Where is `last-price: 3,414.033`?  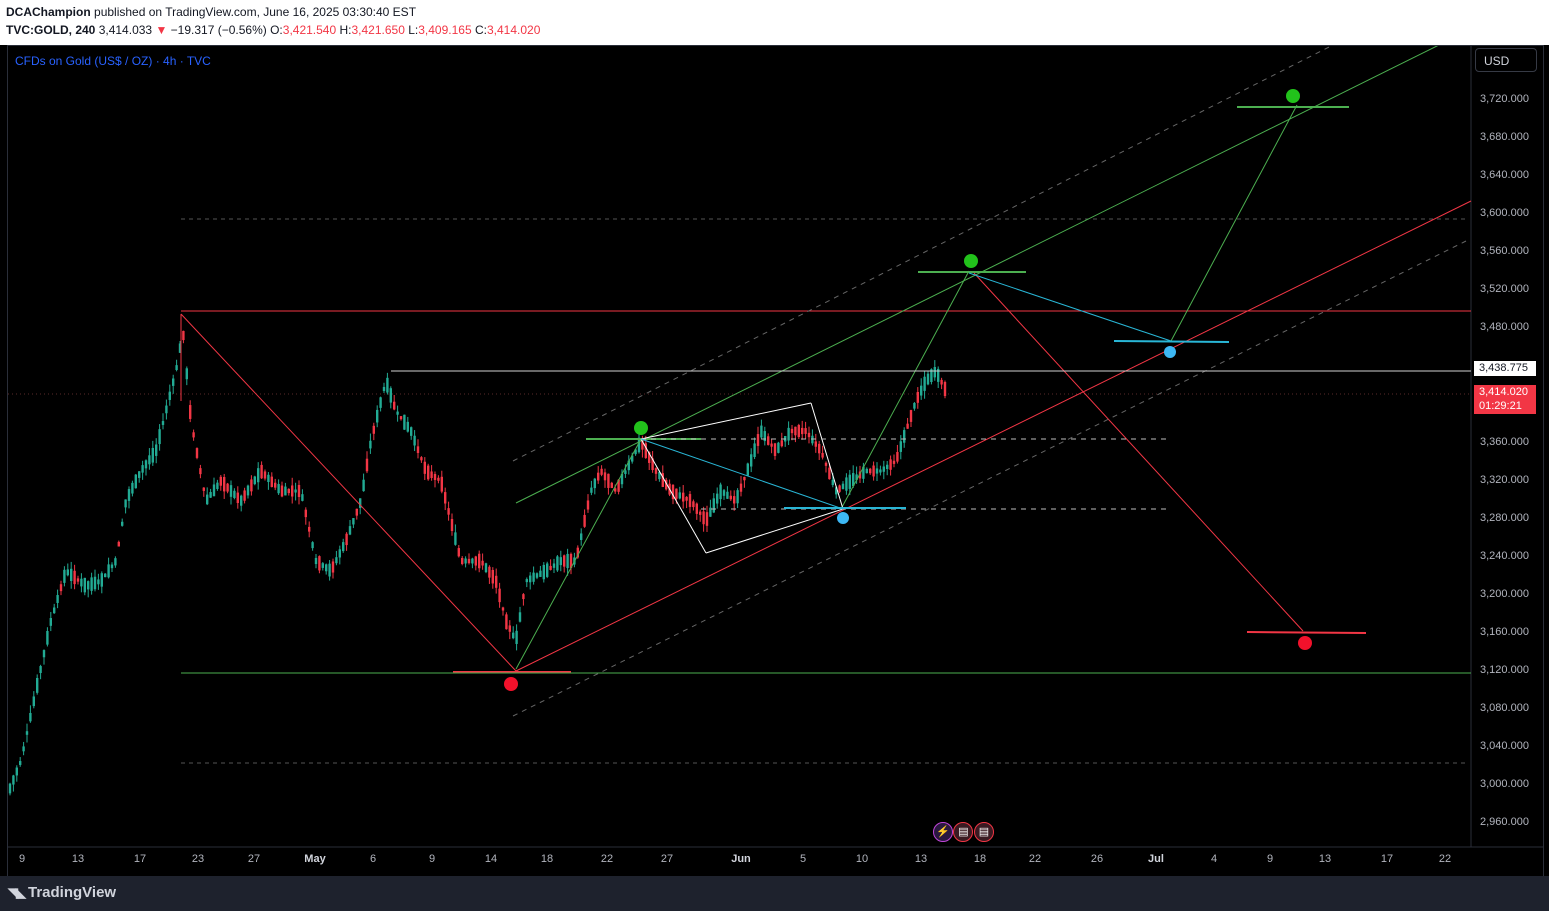 last-price: 3,414.033 is located at coordinates (125, 30).